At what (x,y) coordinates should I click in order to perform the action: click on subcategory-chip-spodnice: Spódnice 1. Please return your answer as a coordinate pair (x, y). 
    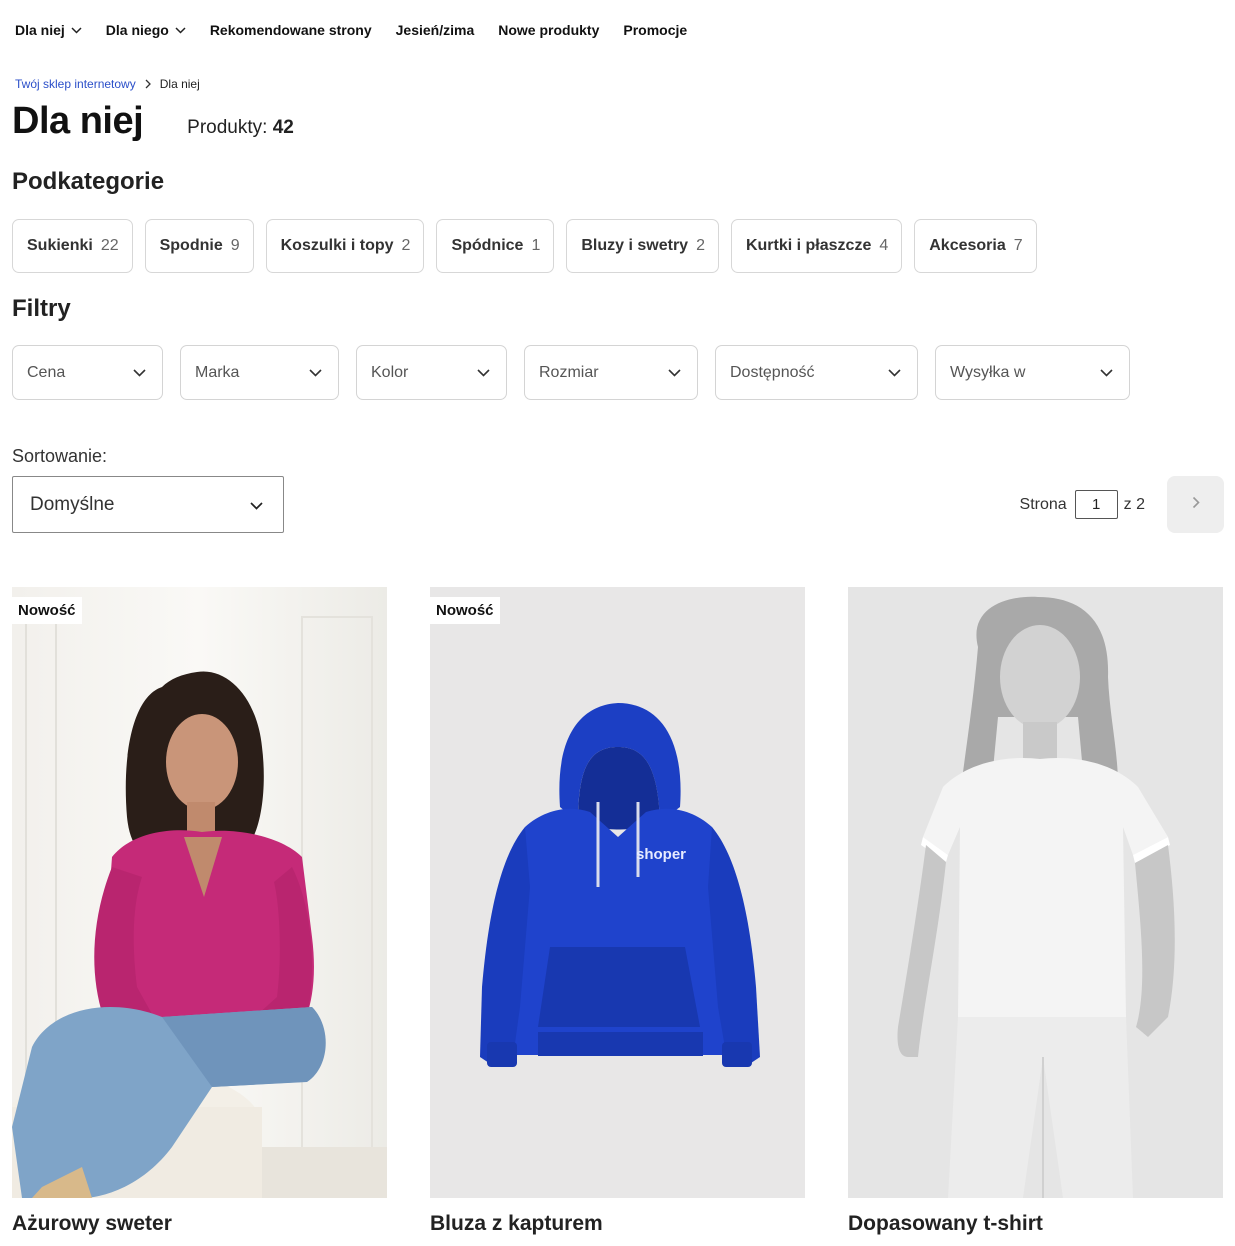
    Looking at the image, I should click on (495, 246).